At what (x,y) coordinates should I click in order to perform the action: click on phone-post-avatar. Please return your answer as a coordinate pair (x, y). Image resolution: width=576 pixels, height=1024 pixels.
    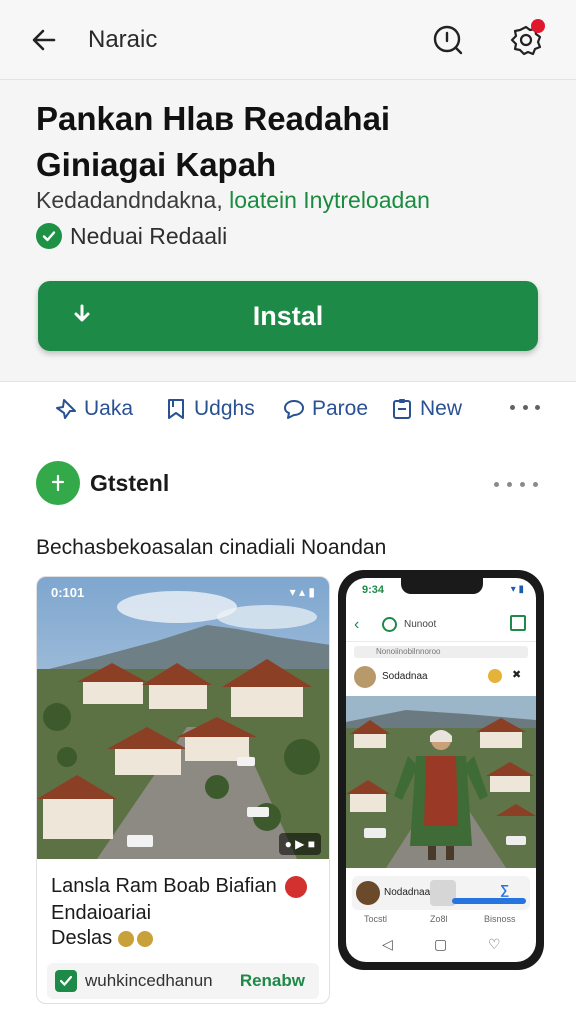
    Looking at the image, I should click on (365, 677).